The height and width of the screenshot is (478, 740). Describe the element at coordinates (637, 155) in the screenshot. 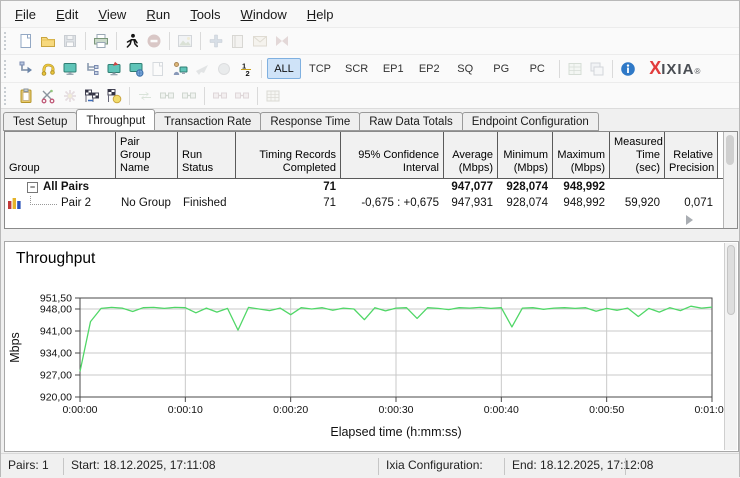

I see `column-header-measured: Measured Time (sec)` at that location.